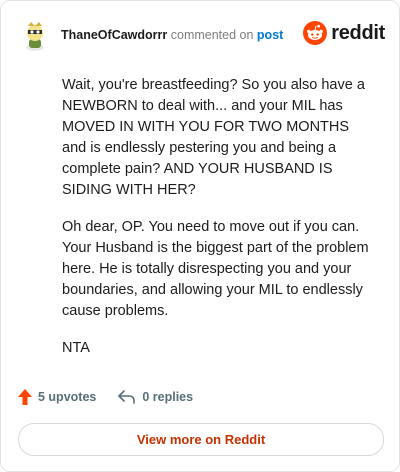 The image size is (400, 472). Describe the element at coordinates (67, 397) in the screenshot. I see `upvote-count: 5 upvotes` at that location.